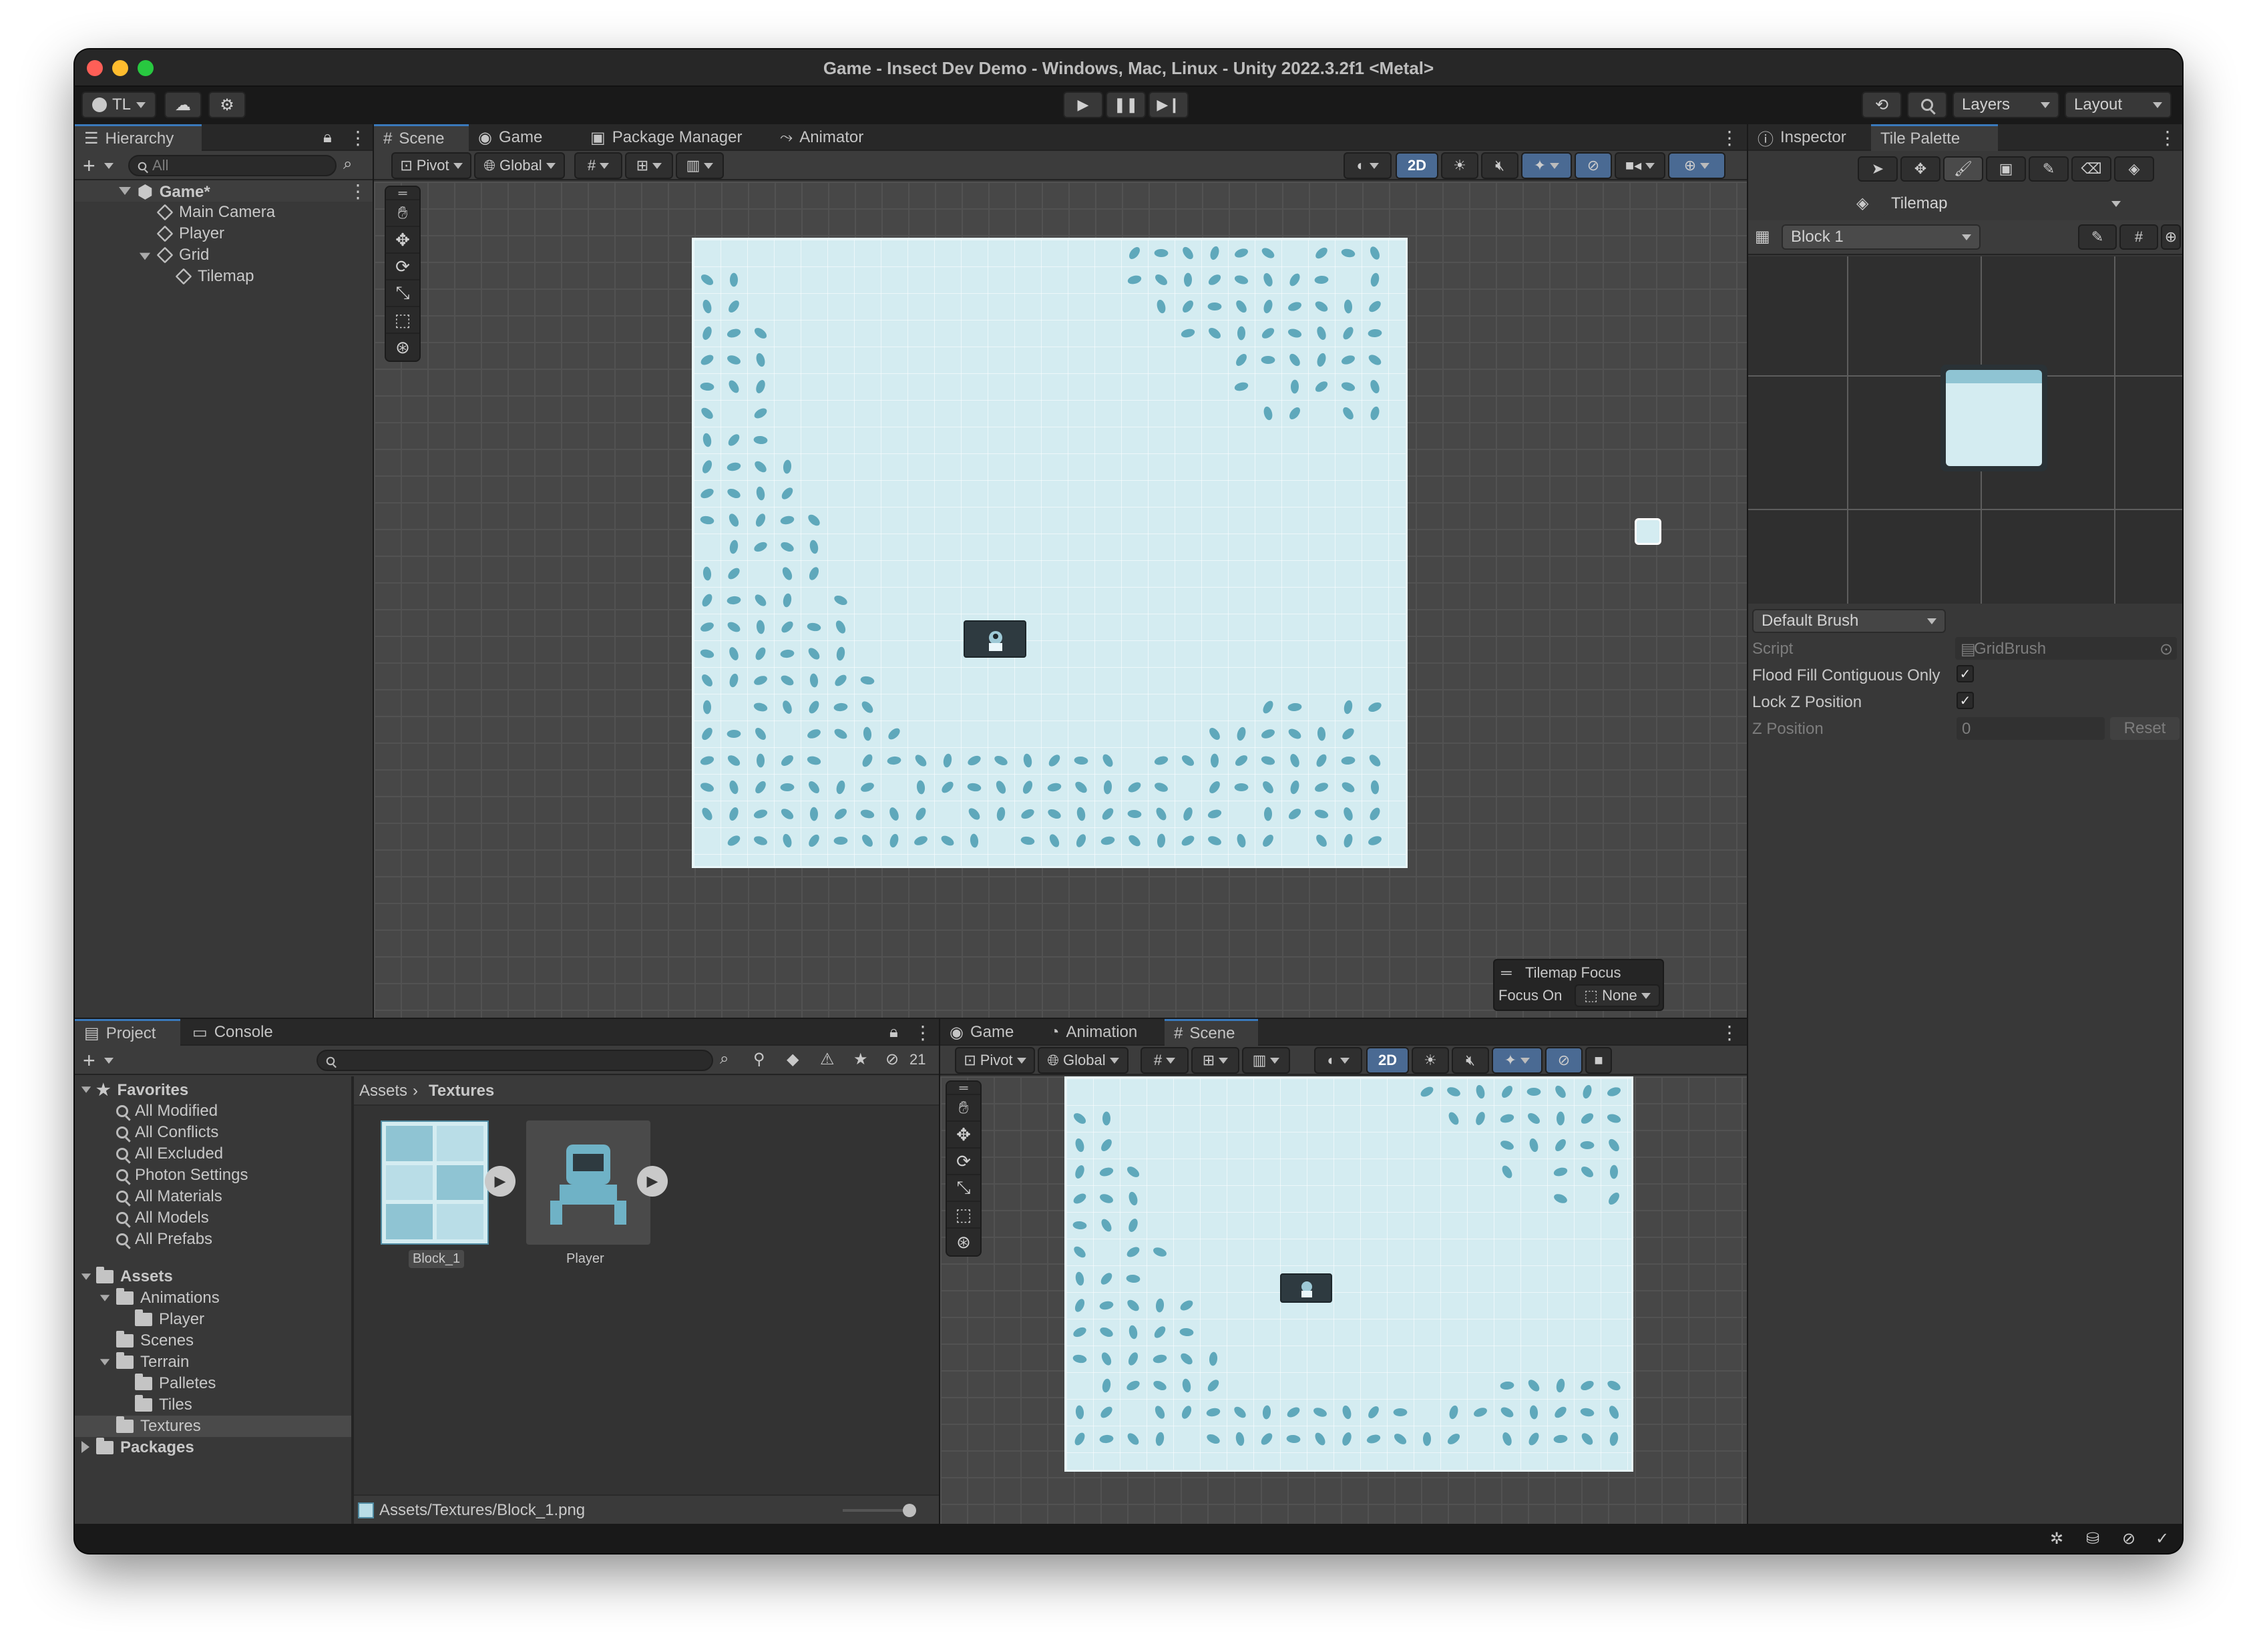  Describe the element at coordinates (421, 137) in the screenshot. I see `tab-scene: # Scene` at that location.